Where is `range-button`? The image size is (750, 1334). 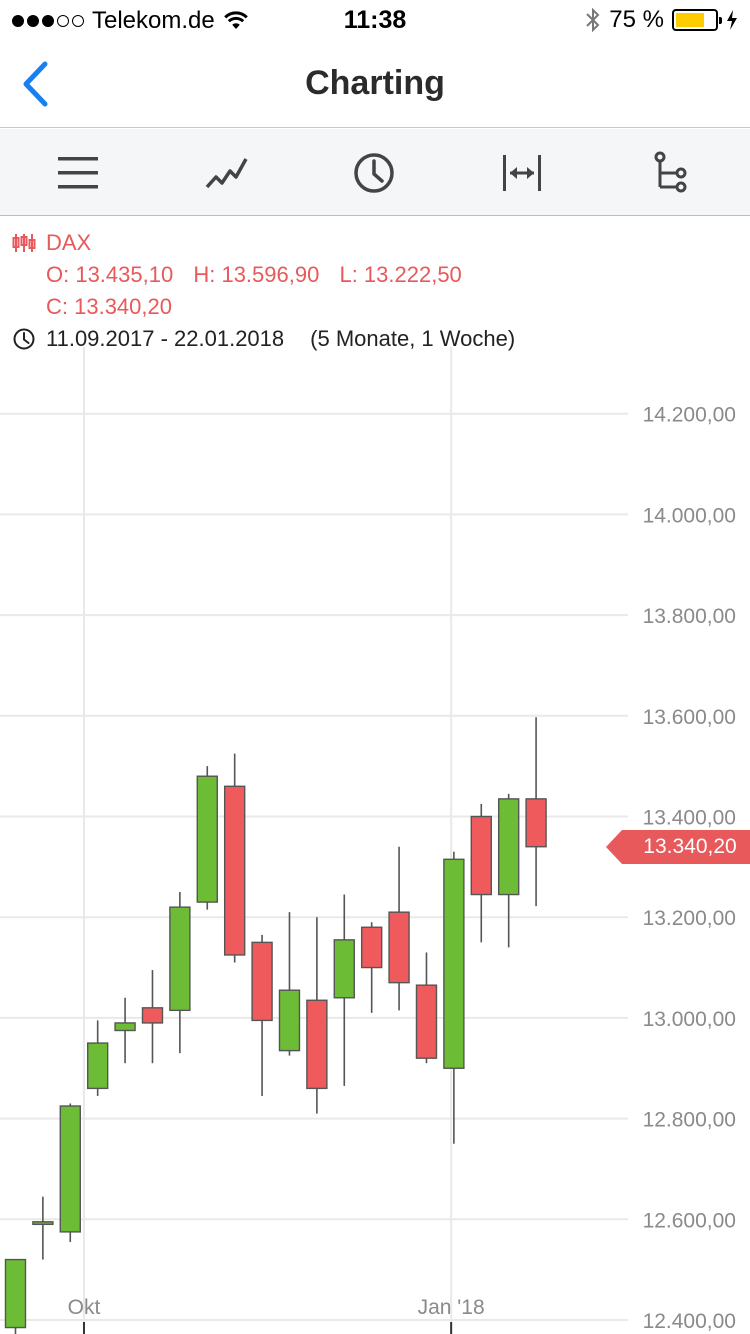 range-button is located at coordinates (522, 173).